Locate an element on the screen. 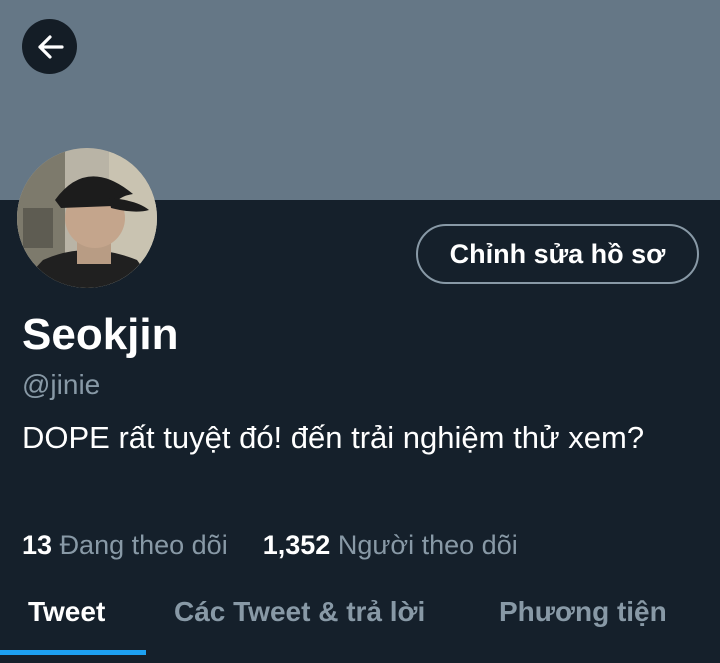  avatar is located at coordinates (87, 218).